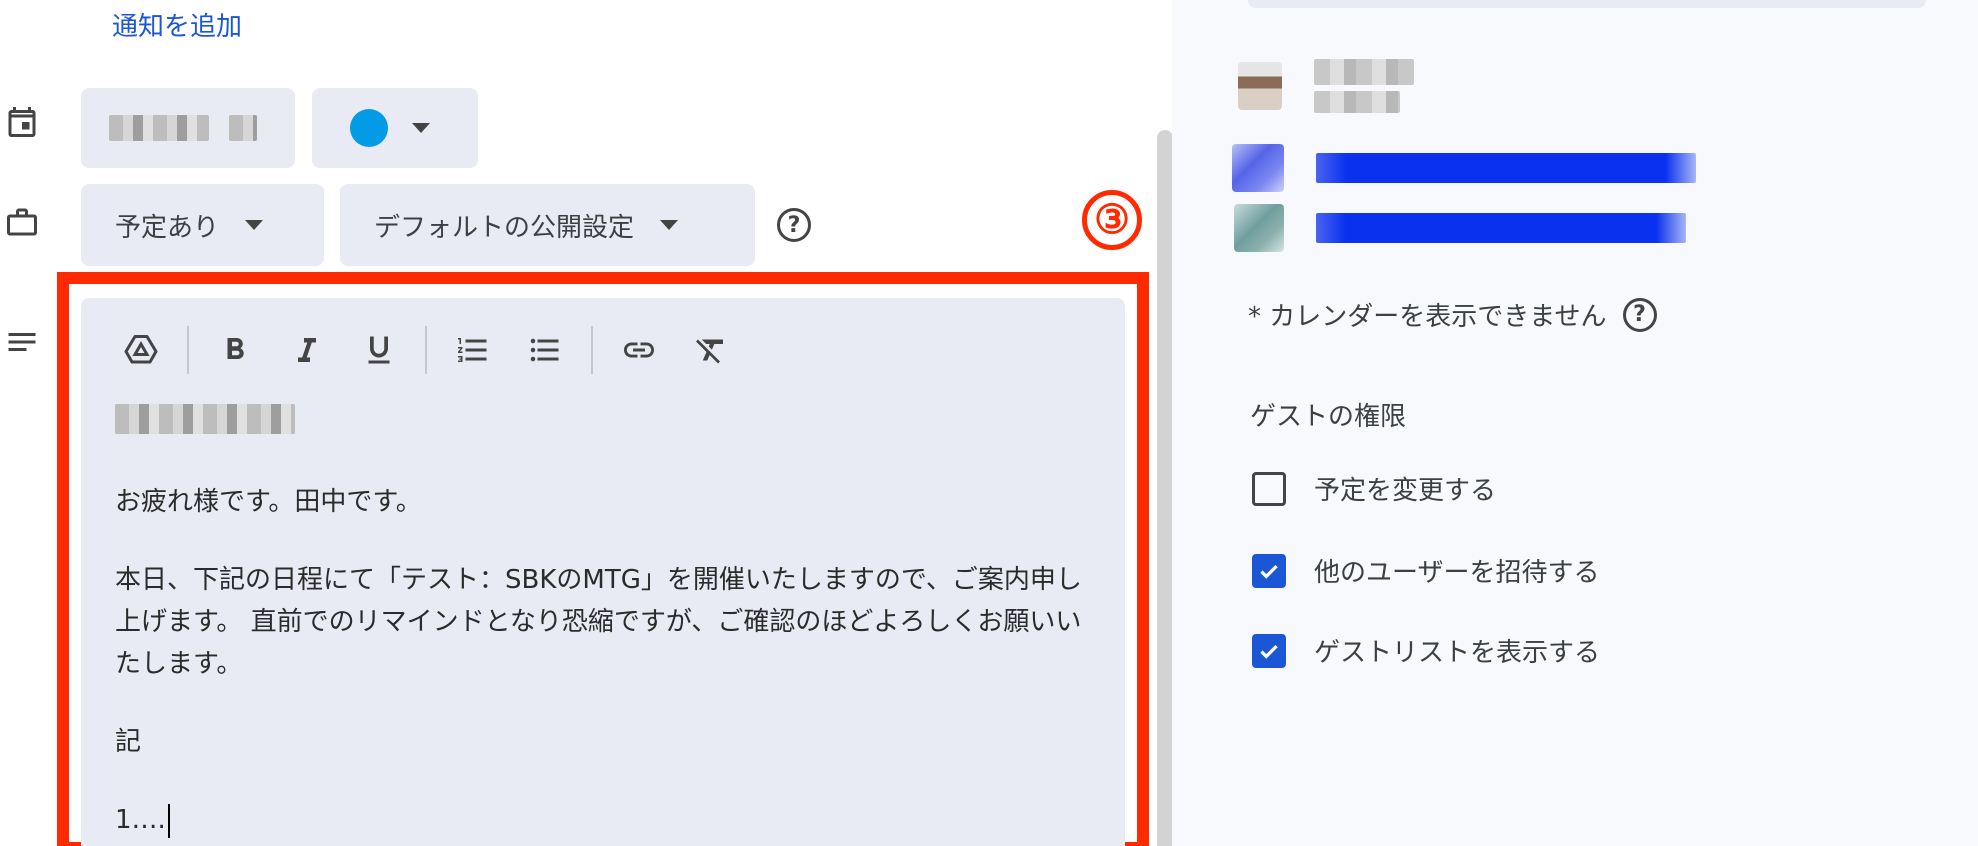 The image size is (1978, 846). I want to click on permission-modify-event: 予定を変更する, so click(1374, 488).